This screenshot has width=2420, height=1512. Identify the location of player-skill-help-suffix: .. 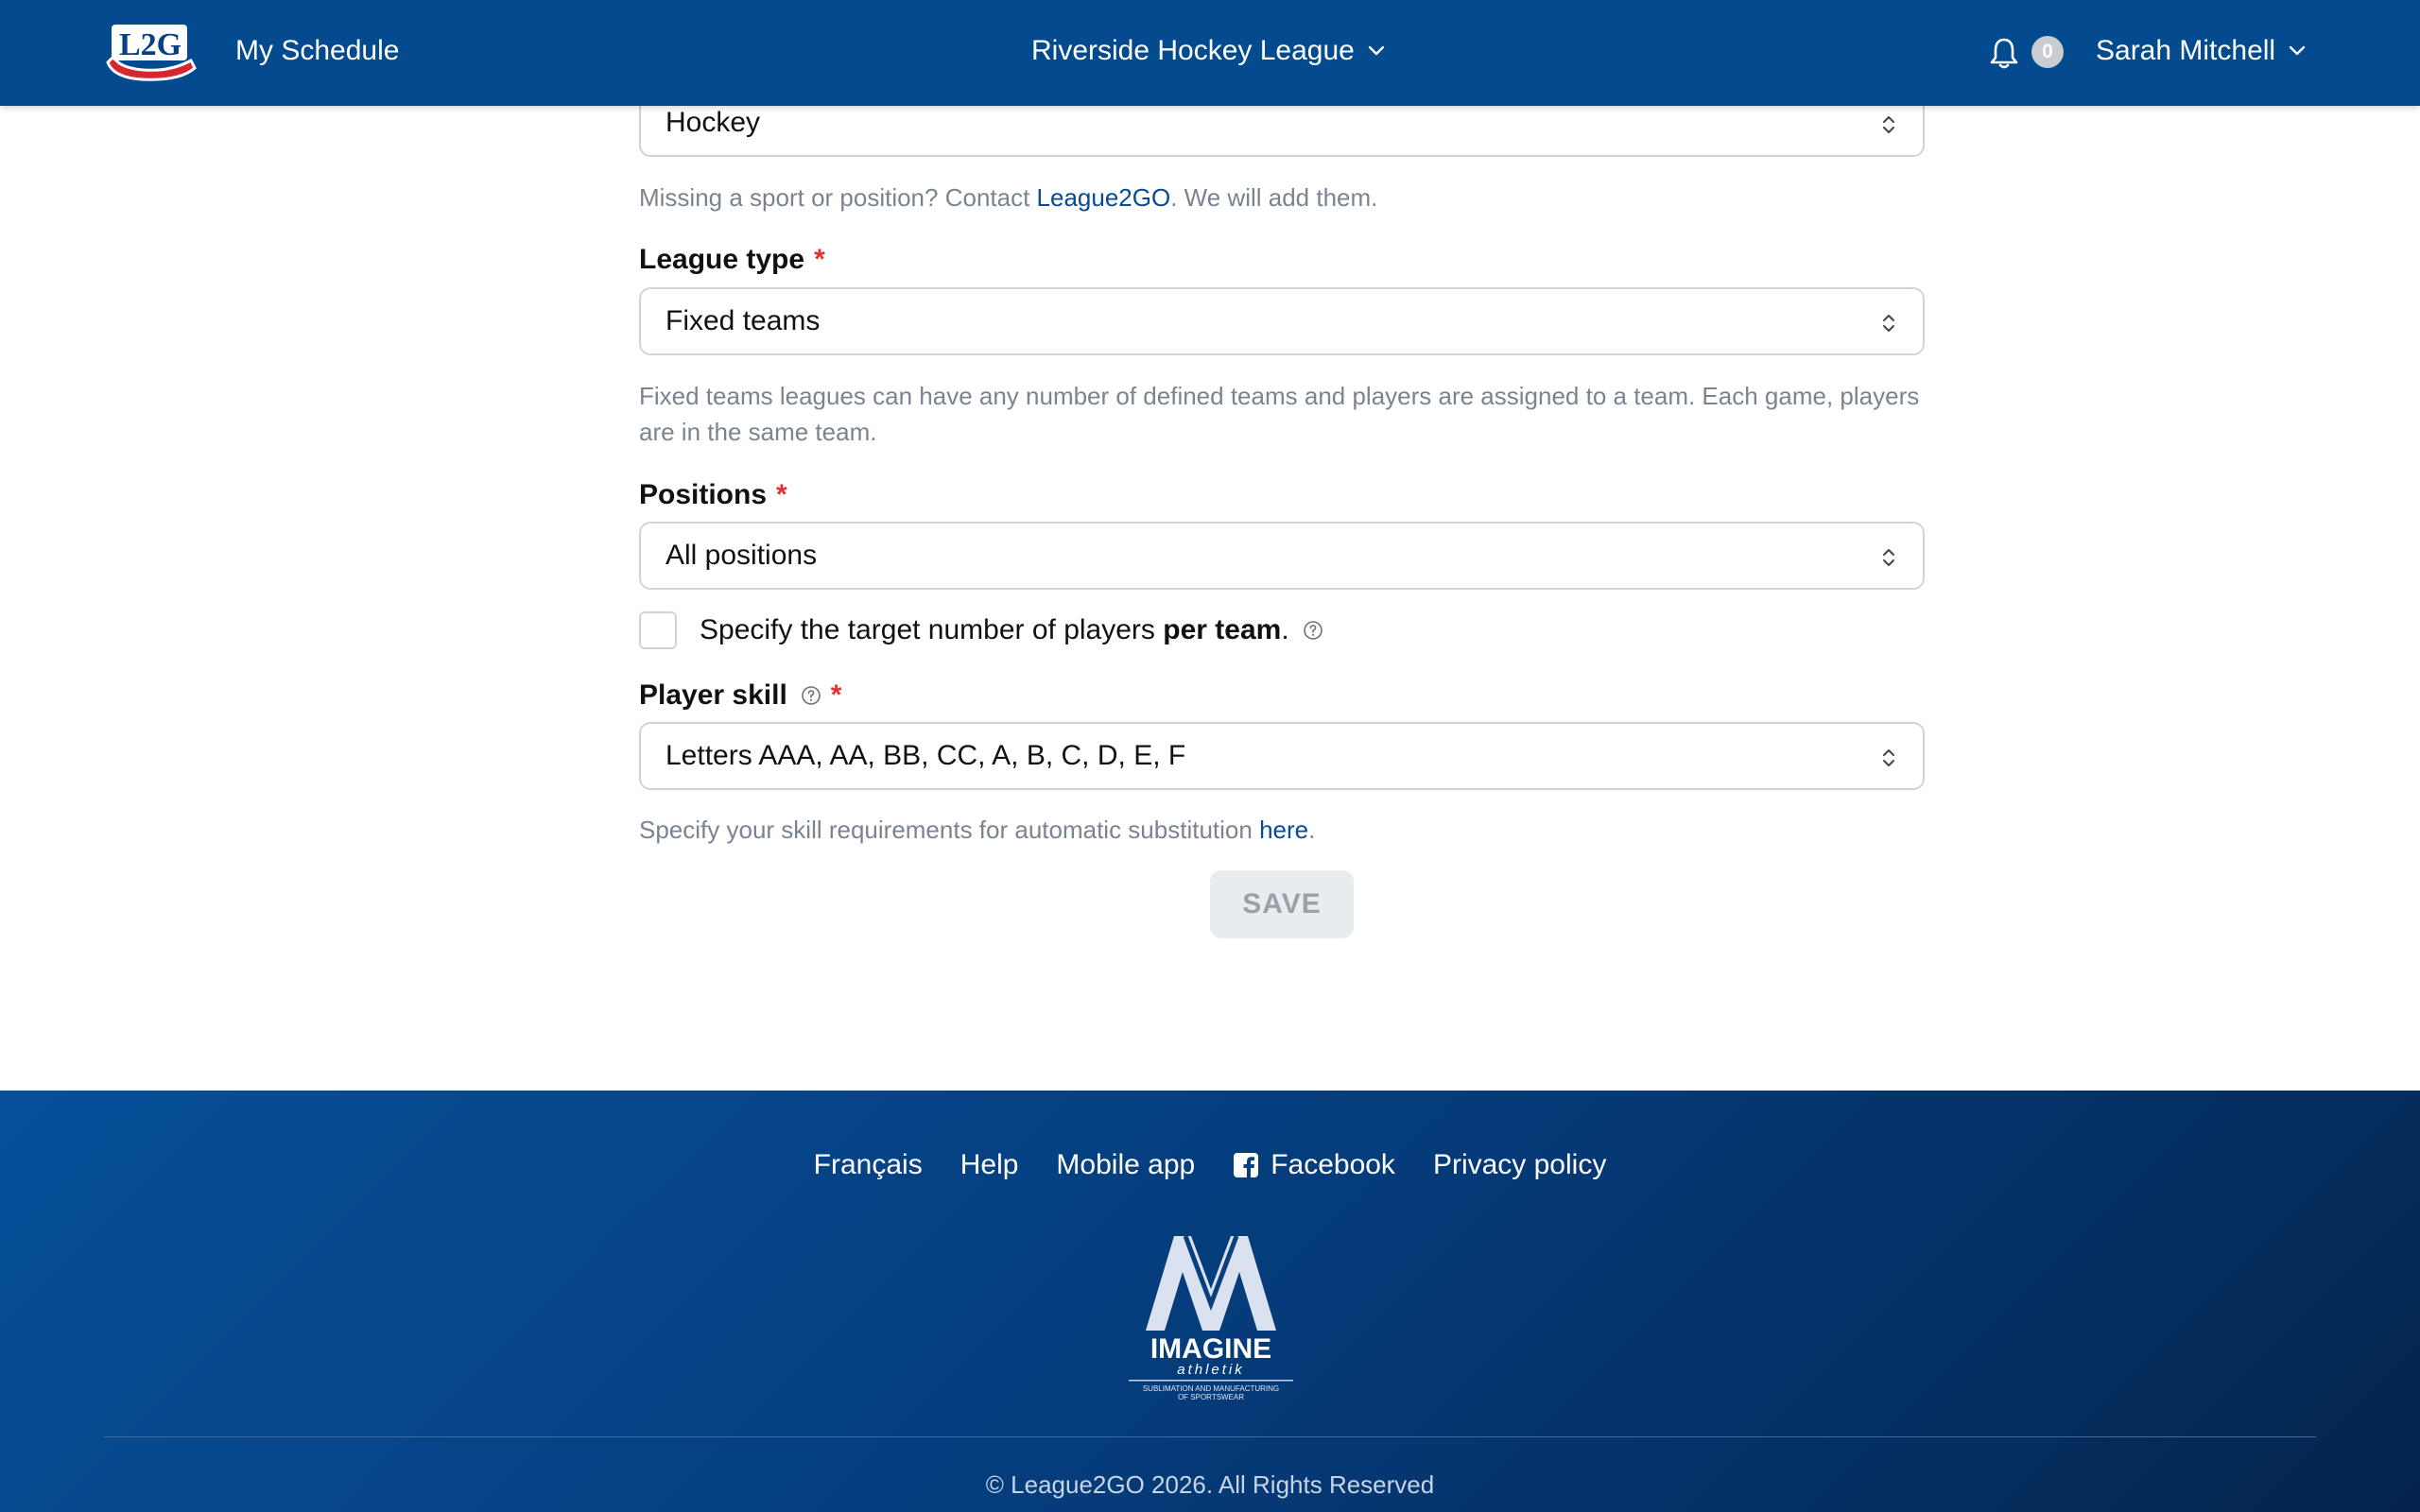
(1312, 830).